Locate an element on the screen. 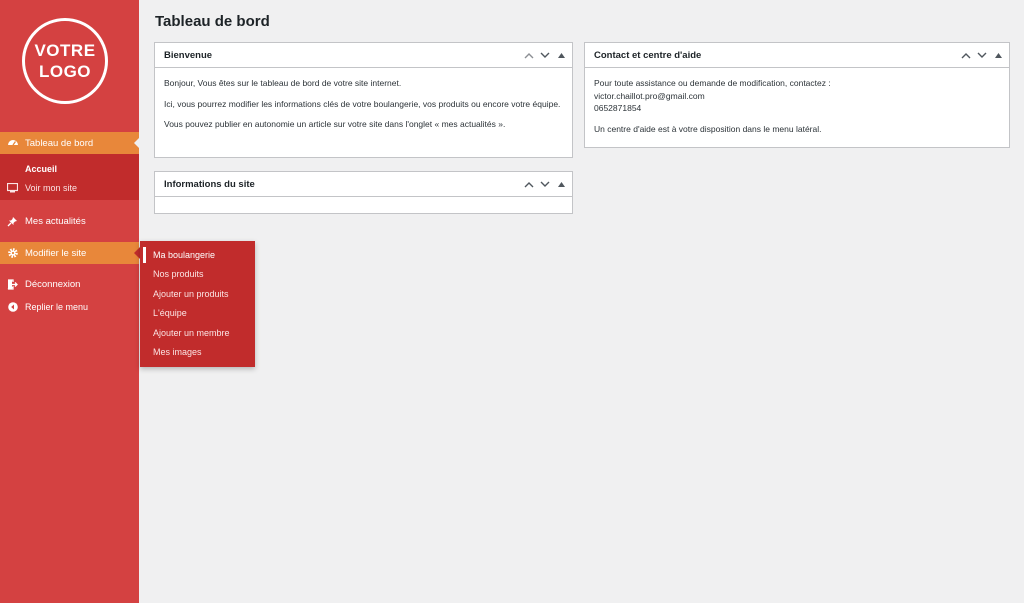 The image size is (1024, 603). logout-icon is located at coordinates (12, 284).